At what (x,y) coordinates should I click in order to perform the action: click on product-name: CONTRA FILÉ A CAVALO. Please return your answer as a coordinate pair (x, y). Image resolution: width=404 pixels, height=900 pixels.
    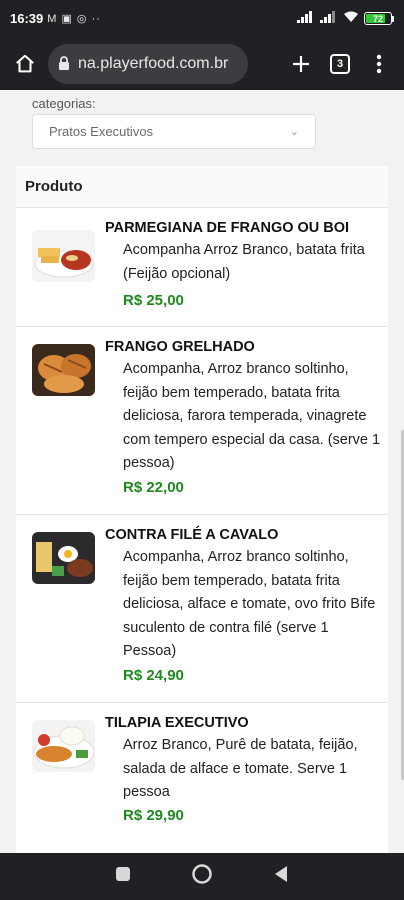
    Looking at the image, I should click on (192, 535).